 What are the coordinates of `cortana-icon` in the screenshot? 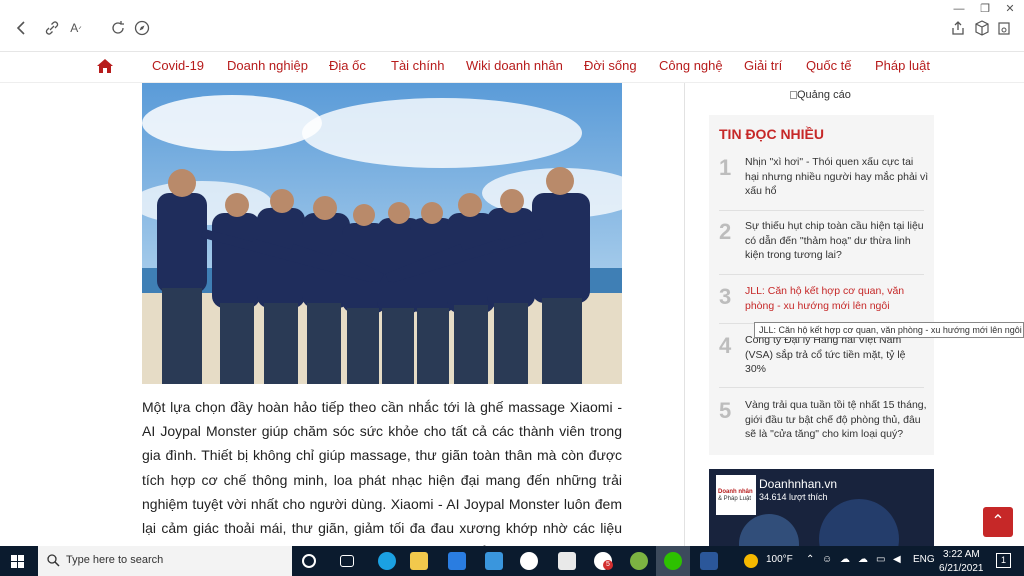 It's located at (309, 561).